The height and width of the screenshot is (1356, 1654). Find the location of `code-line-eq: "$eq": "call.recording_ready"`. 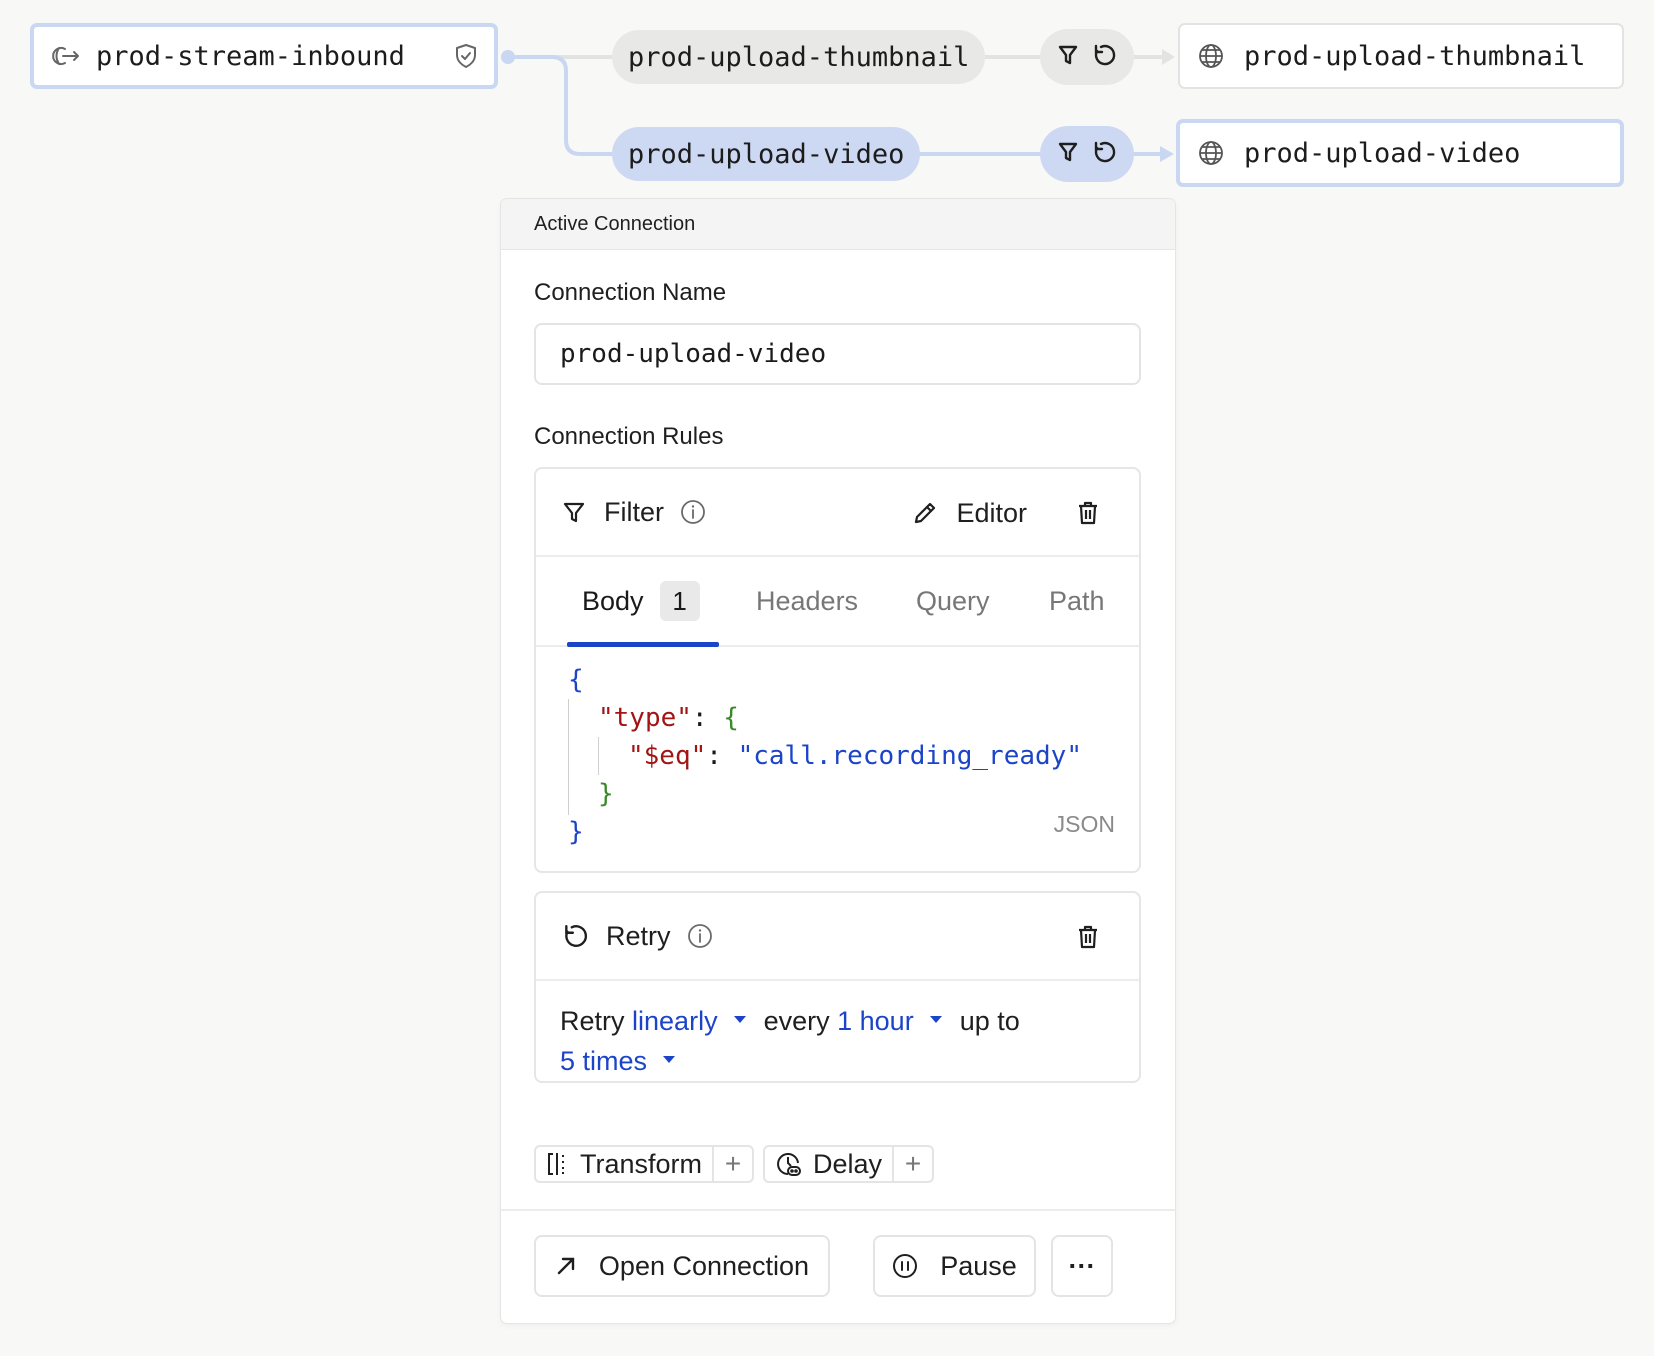

code-line-eq: "$eq": "call.recording_ready" is located at coordinates (855, 756).